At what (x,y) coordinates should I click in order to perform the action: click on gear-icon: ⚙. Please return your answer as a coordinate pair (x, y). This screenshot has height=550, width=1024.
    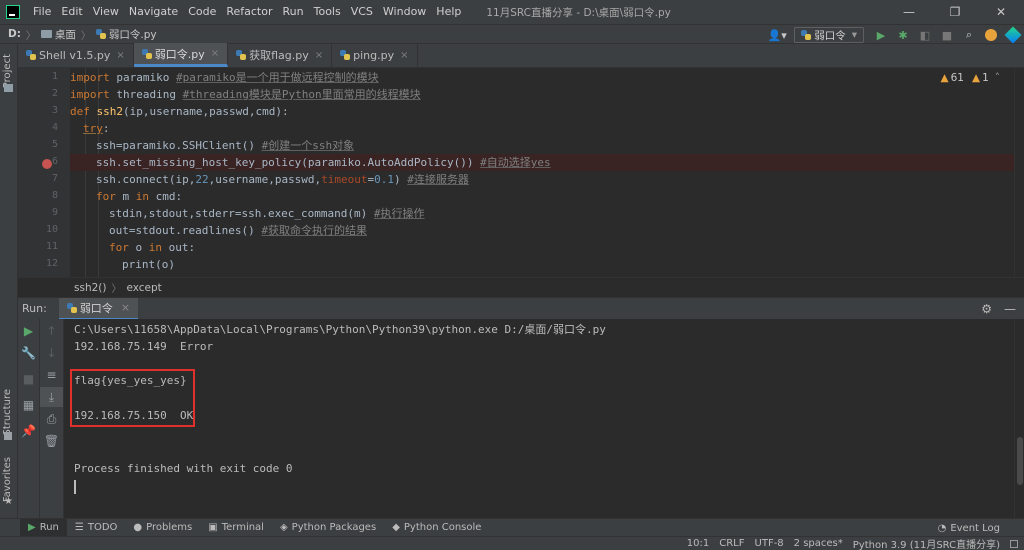
    Looking at the image, I should click on (986, 309).